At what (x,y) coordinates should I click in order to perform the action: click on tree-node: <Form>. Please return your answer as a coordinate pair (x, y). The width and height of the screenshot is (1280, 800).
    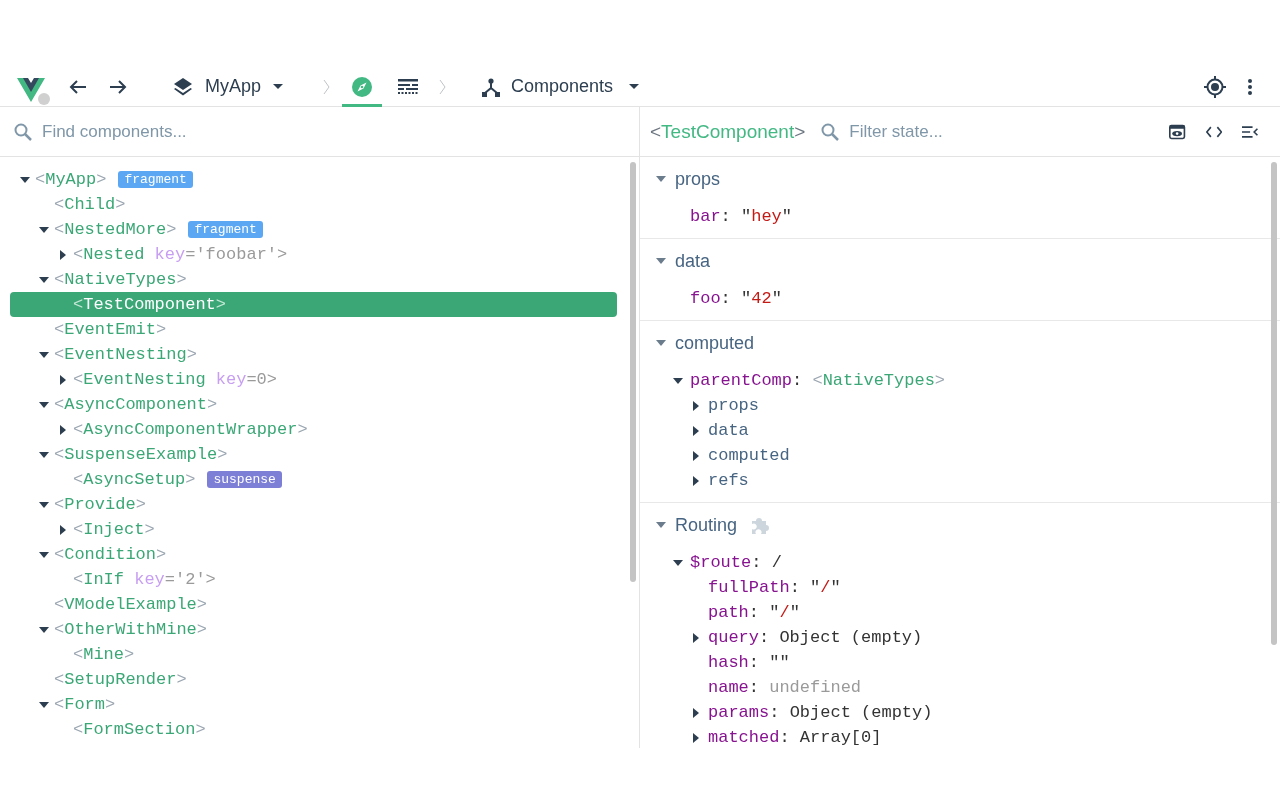
    Looking at the image, I should click on (313, 704).